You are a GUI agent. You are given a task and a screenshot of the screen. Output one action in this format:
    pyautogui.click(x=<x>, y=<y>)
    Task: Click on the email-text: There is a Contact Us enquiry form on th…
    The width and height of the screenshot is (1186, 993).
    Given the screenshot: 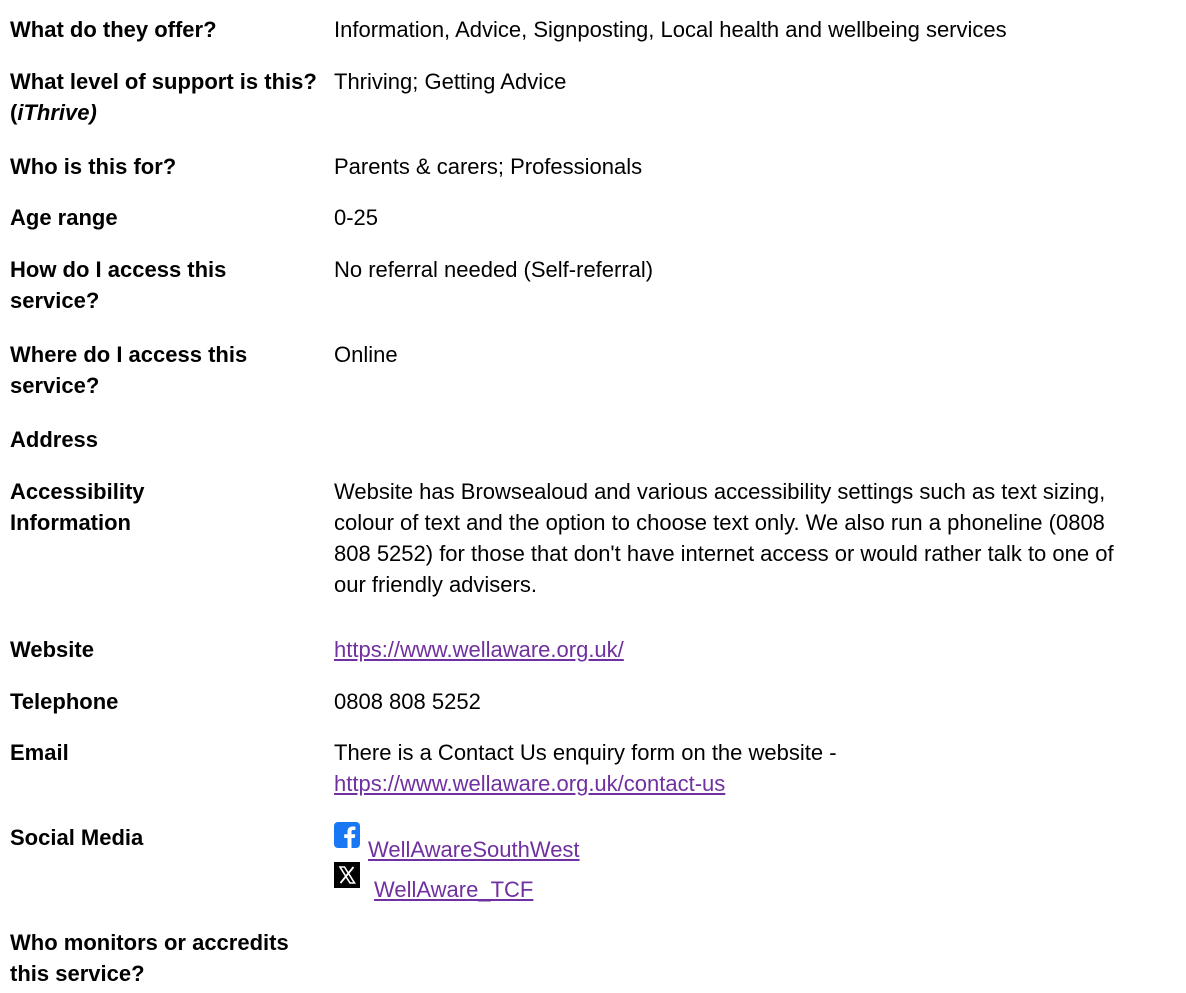 What is the action you would take?
    pyautogui.click(x=585, y=752)
    